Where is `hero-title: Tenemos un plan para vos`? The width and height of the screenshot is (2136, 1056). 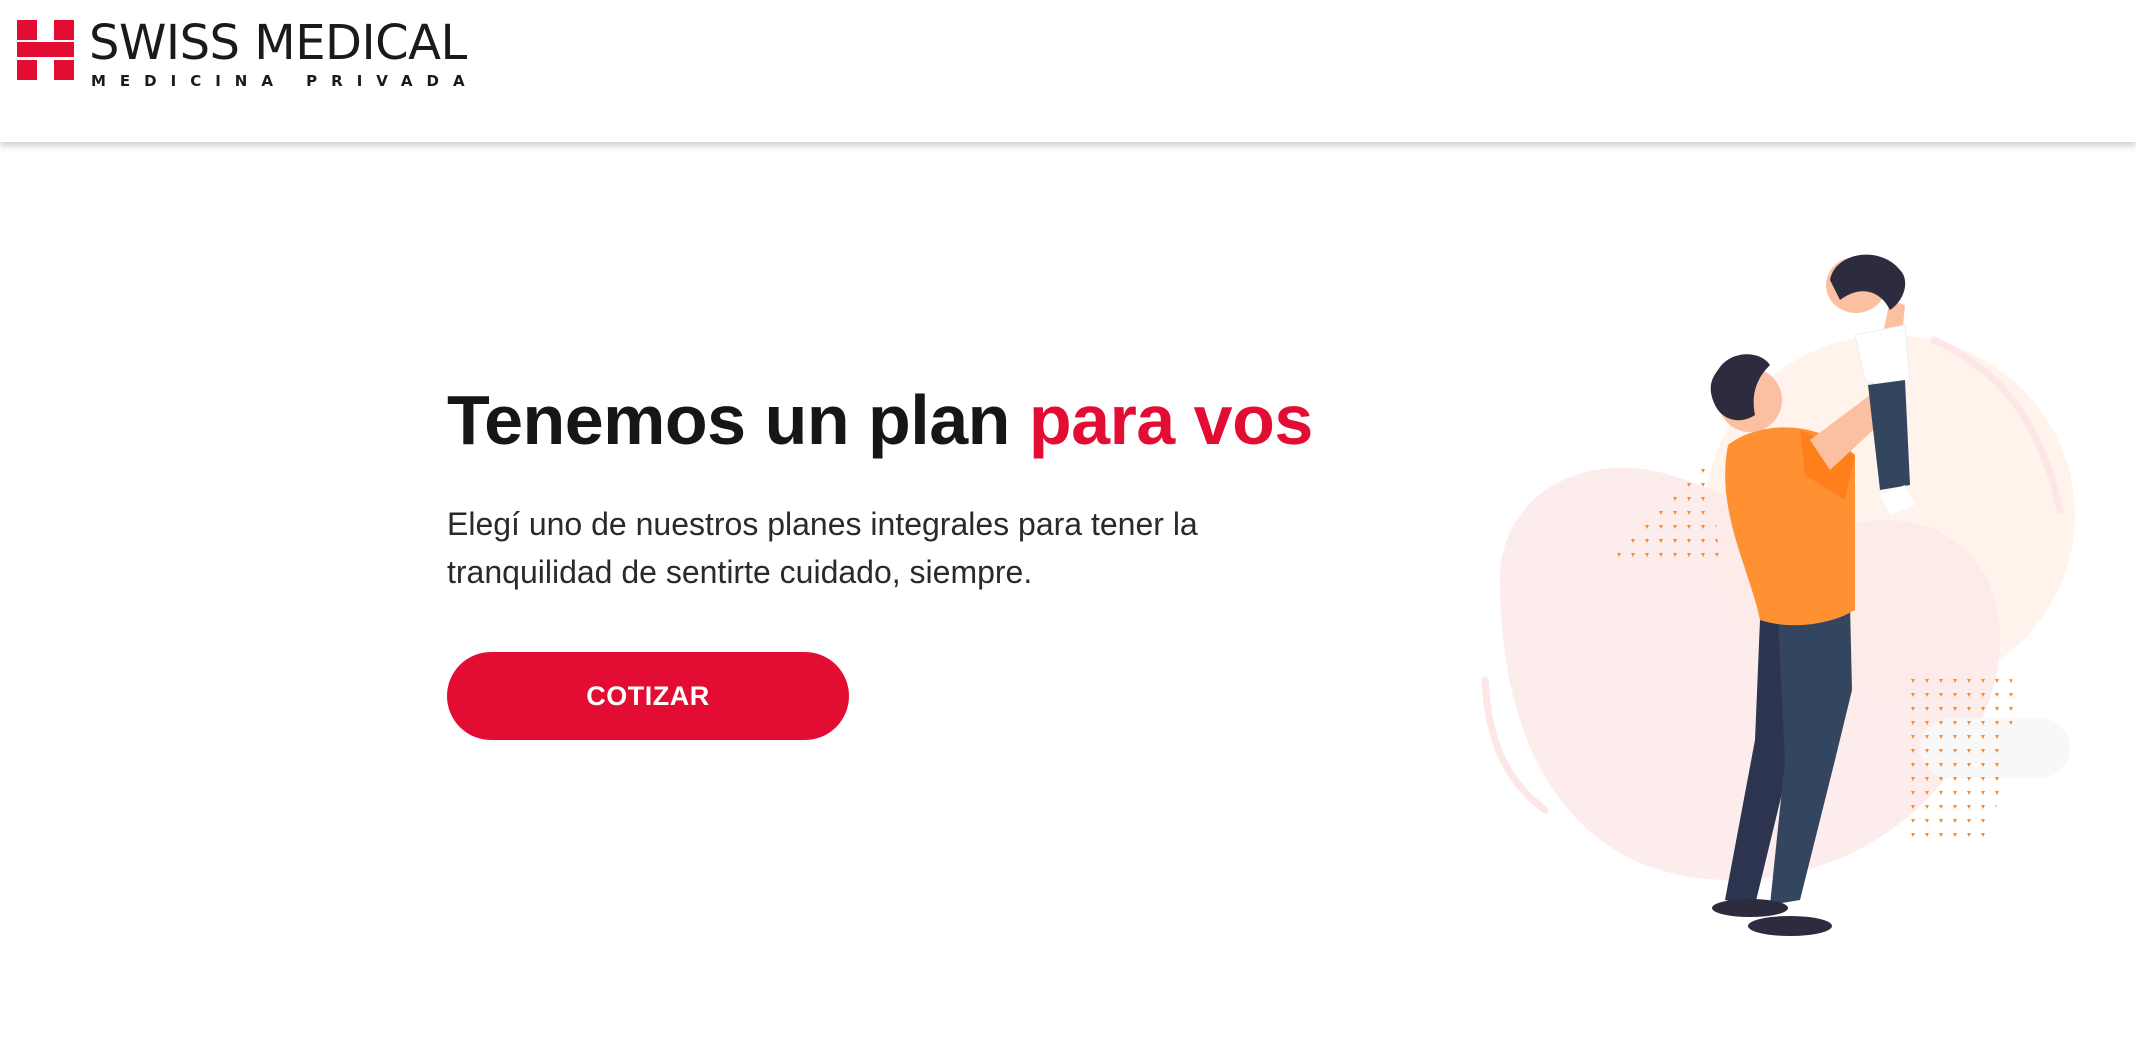
hero-title: Tenemos un plan para vos is located at coordinates (897, 420).